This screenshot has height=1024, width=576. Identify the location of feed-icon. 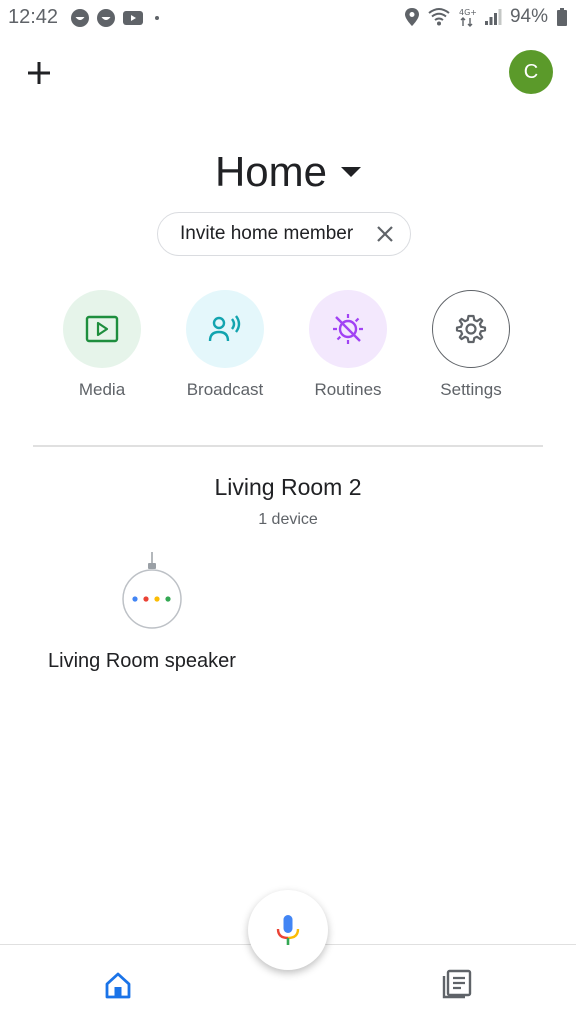
(457, 984).